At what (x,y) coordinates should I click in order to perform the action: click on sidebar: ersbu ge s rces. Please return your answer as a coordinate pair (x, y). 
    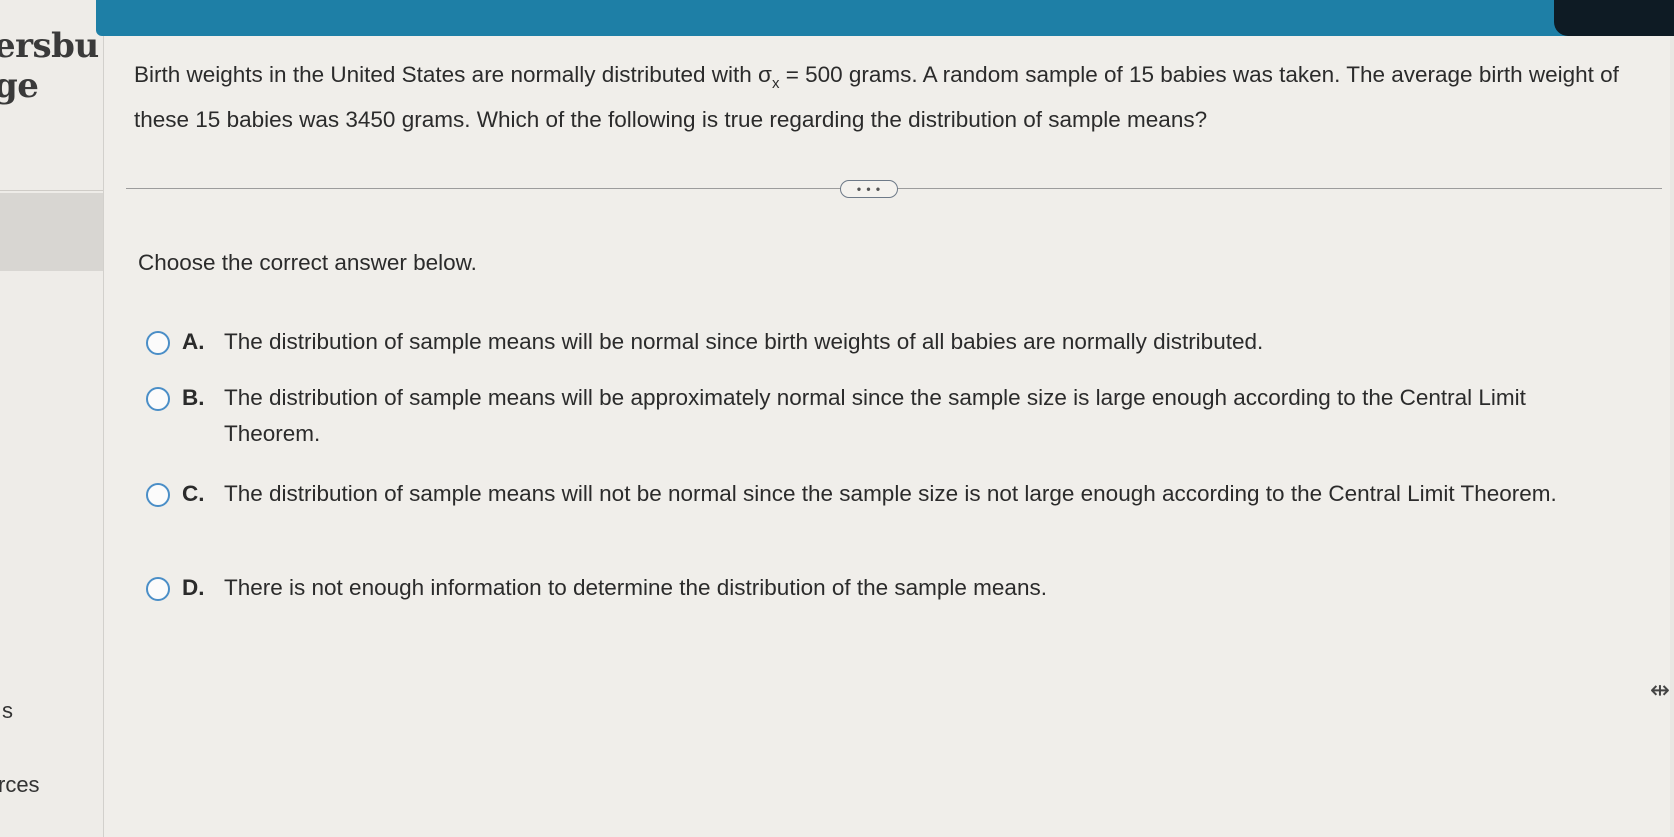
    Looking at the image, I should click on (52, 418).